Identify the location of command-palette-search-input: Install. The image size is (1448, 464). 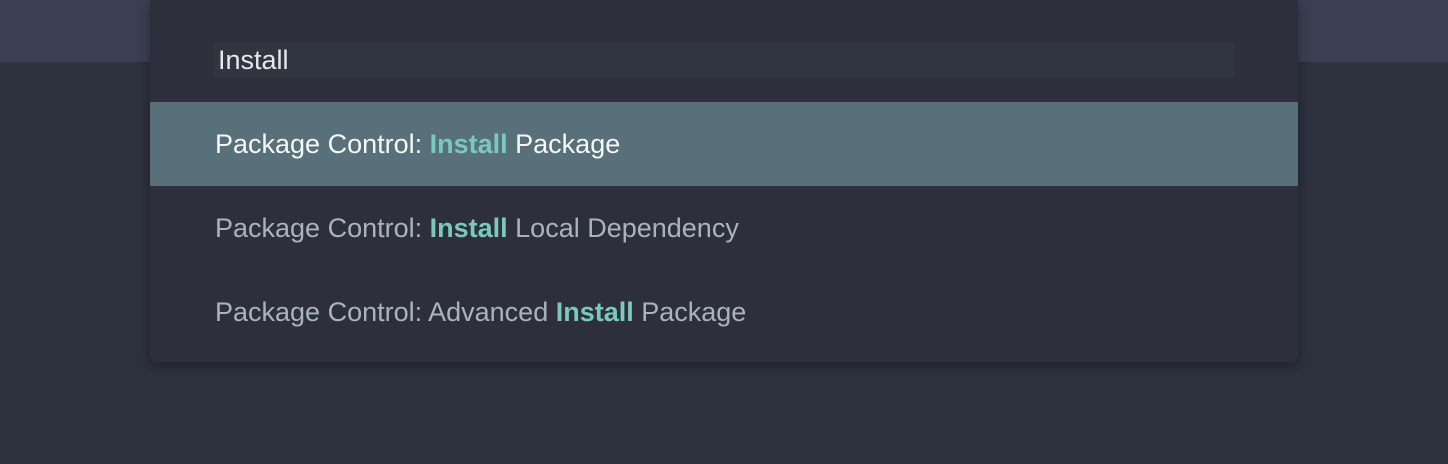
(724, 60).